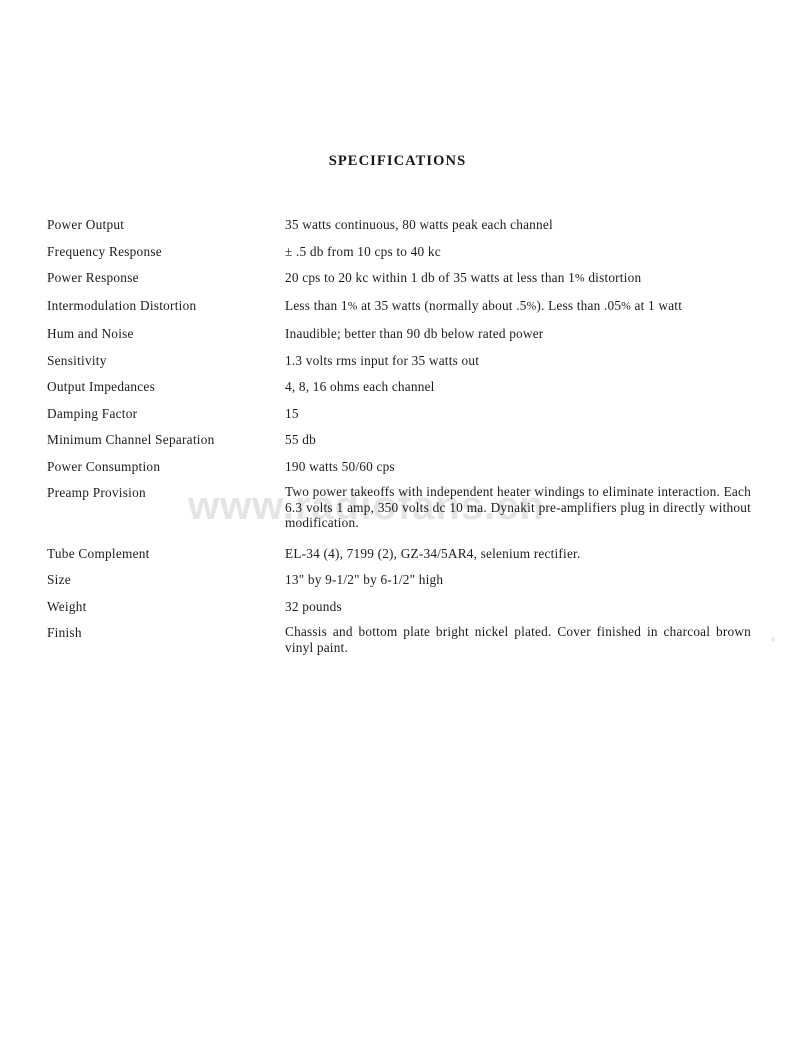 Image resolution: width=800 pixels, height=1044 pixels. I want to click on spec-row: Weight 32 pounds, so click(400, 606).